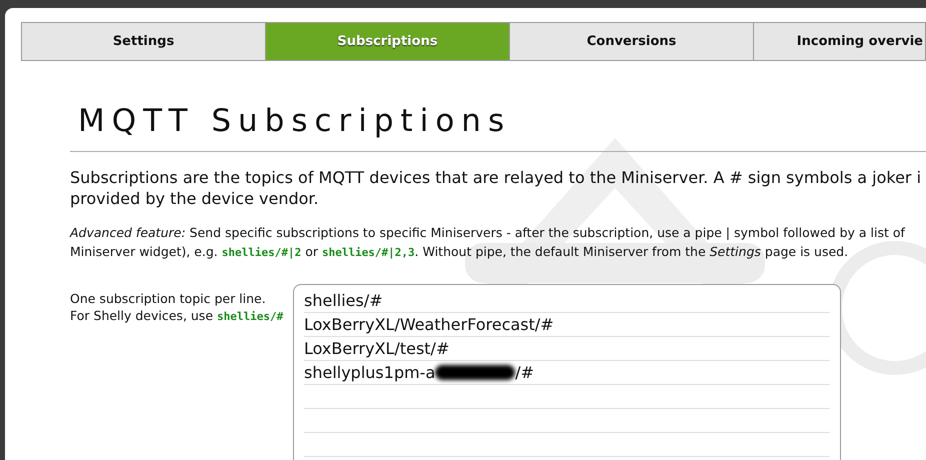 This screenshot has height=460, width=926. Describe the element at coordinates (524, 373) in the screenshot. I see `topic-text: /#` at that location.